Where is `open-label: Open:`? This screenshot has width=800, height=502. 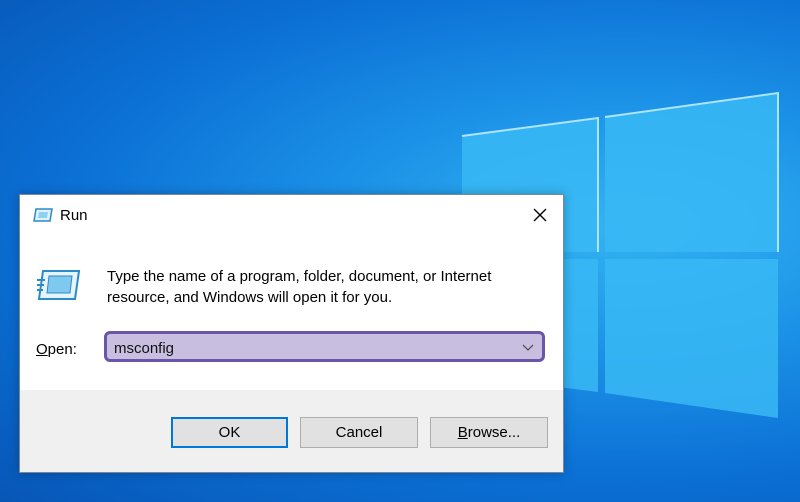
open-label: Open: is located at coordinates (56, 349).